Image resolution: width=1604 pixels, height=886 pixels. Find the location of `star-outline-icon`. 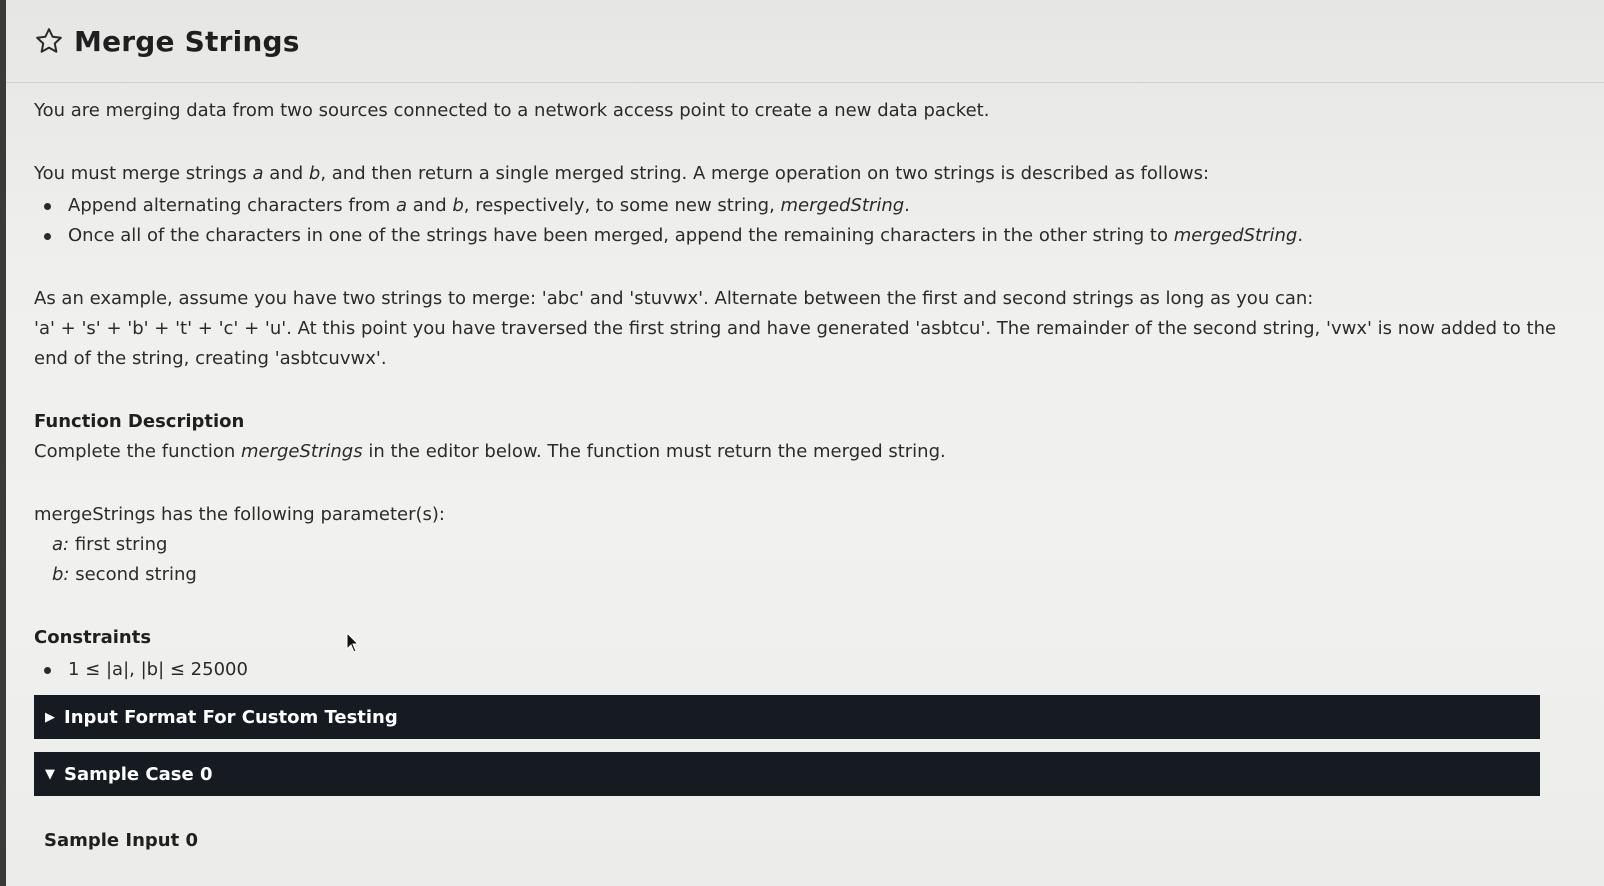

star-outline-icon is located at coordinates (49, 41).